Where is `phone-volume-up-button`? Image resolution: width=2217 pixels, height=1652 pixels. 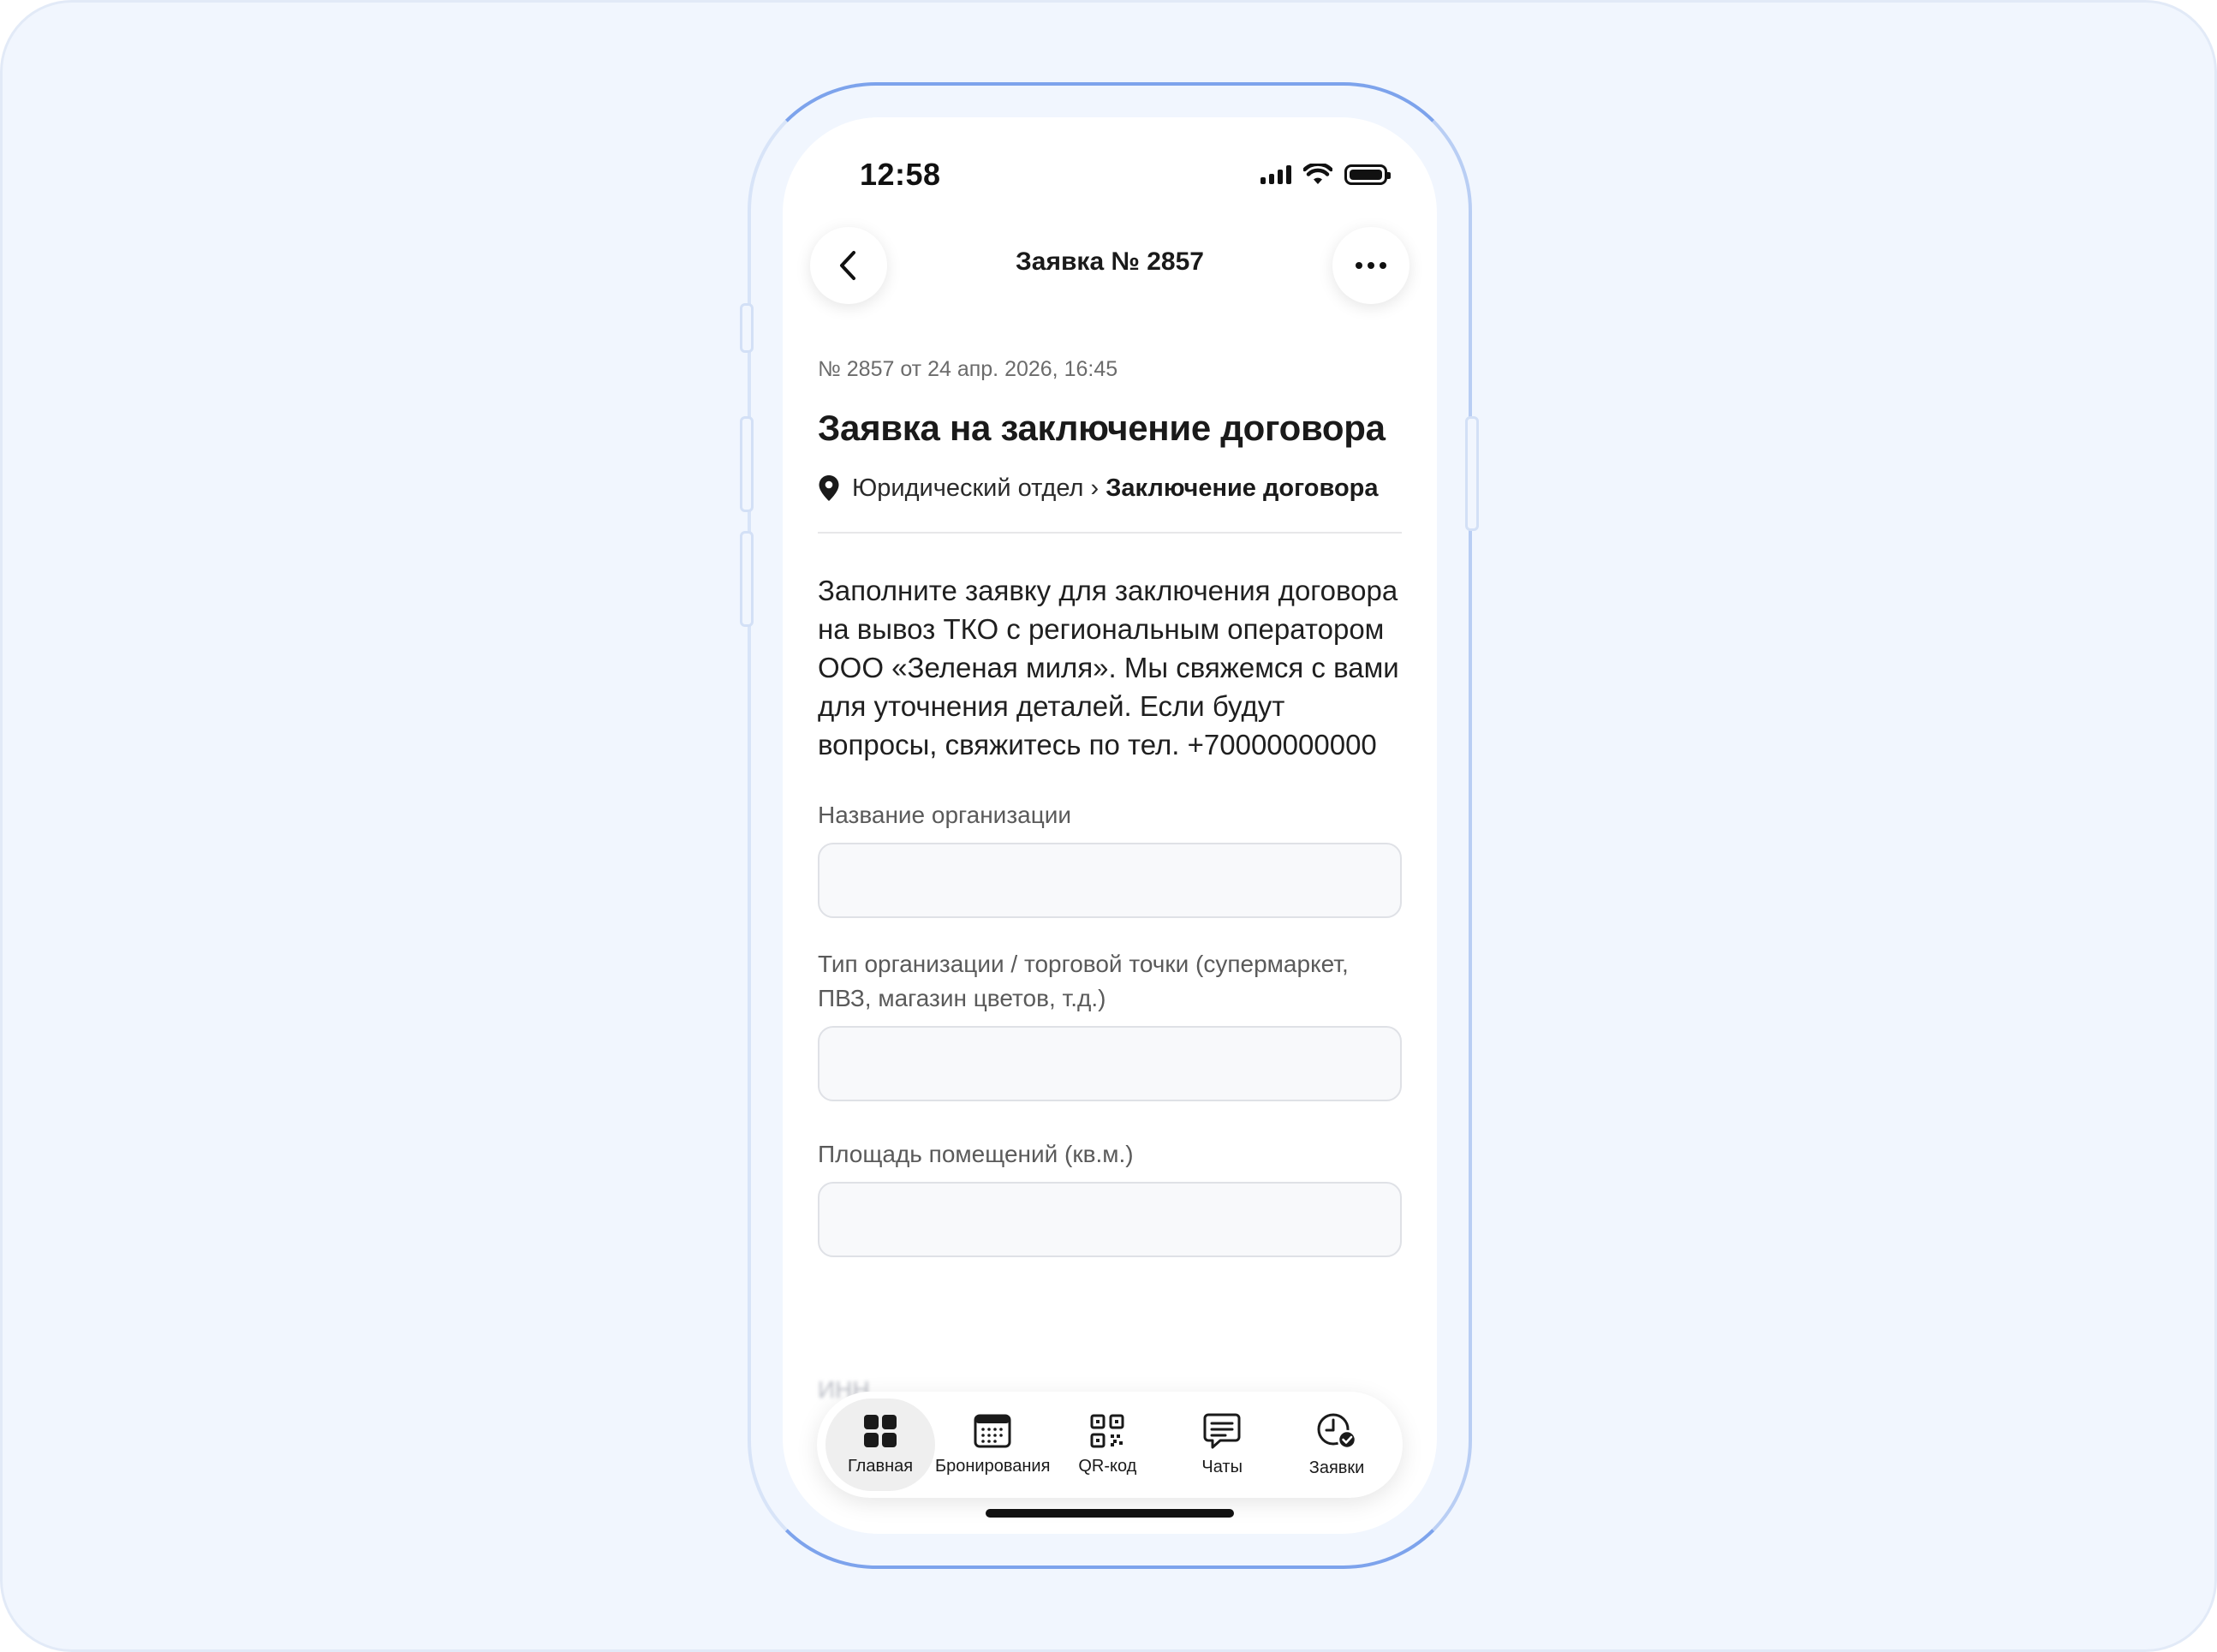
phone-volume-up-button is located at coordinates (747, 464).